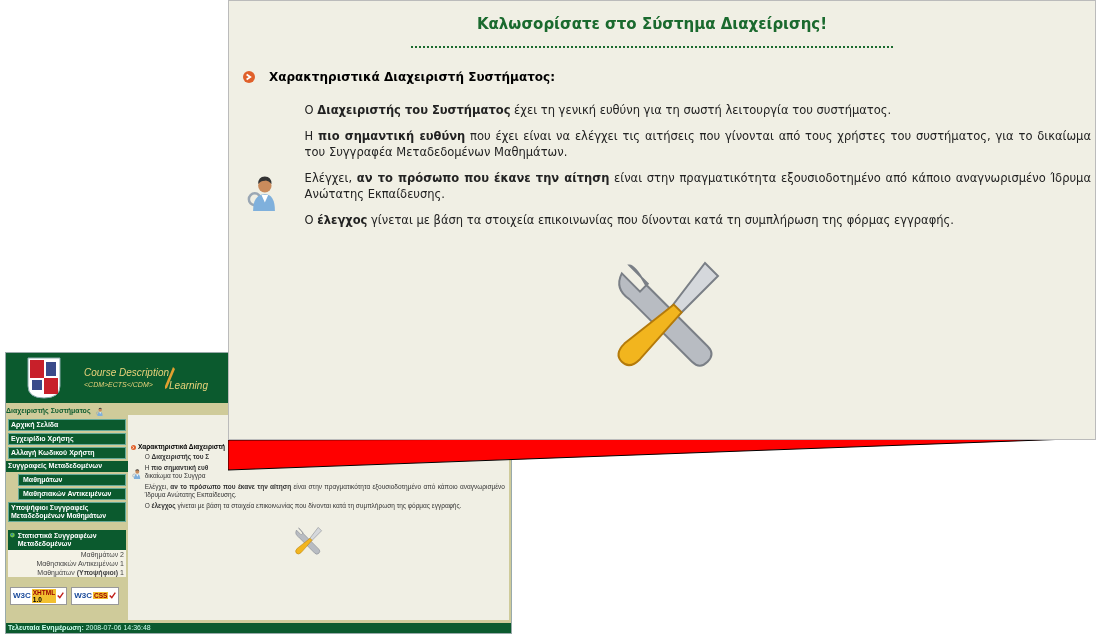 The image size is (1096, 634). Describe the element at coordinates (652, 30) in the screenshot. I see `welcome-title: Καλωσορίσατε στο Σύστημα Διαχείρισης!` at that location.